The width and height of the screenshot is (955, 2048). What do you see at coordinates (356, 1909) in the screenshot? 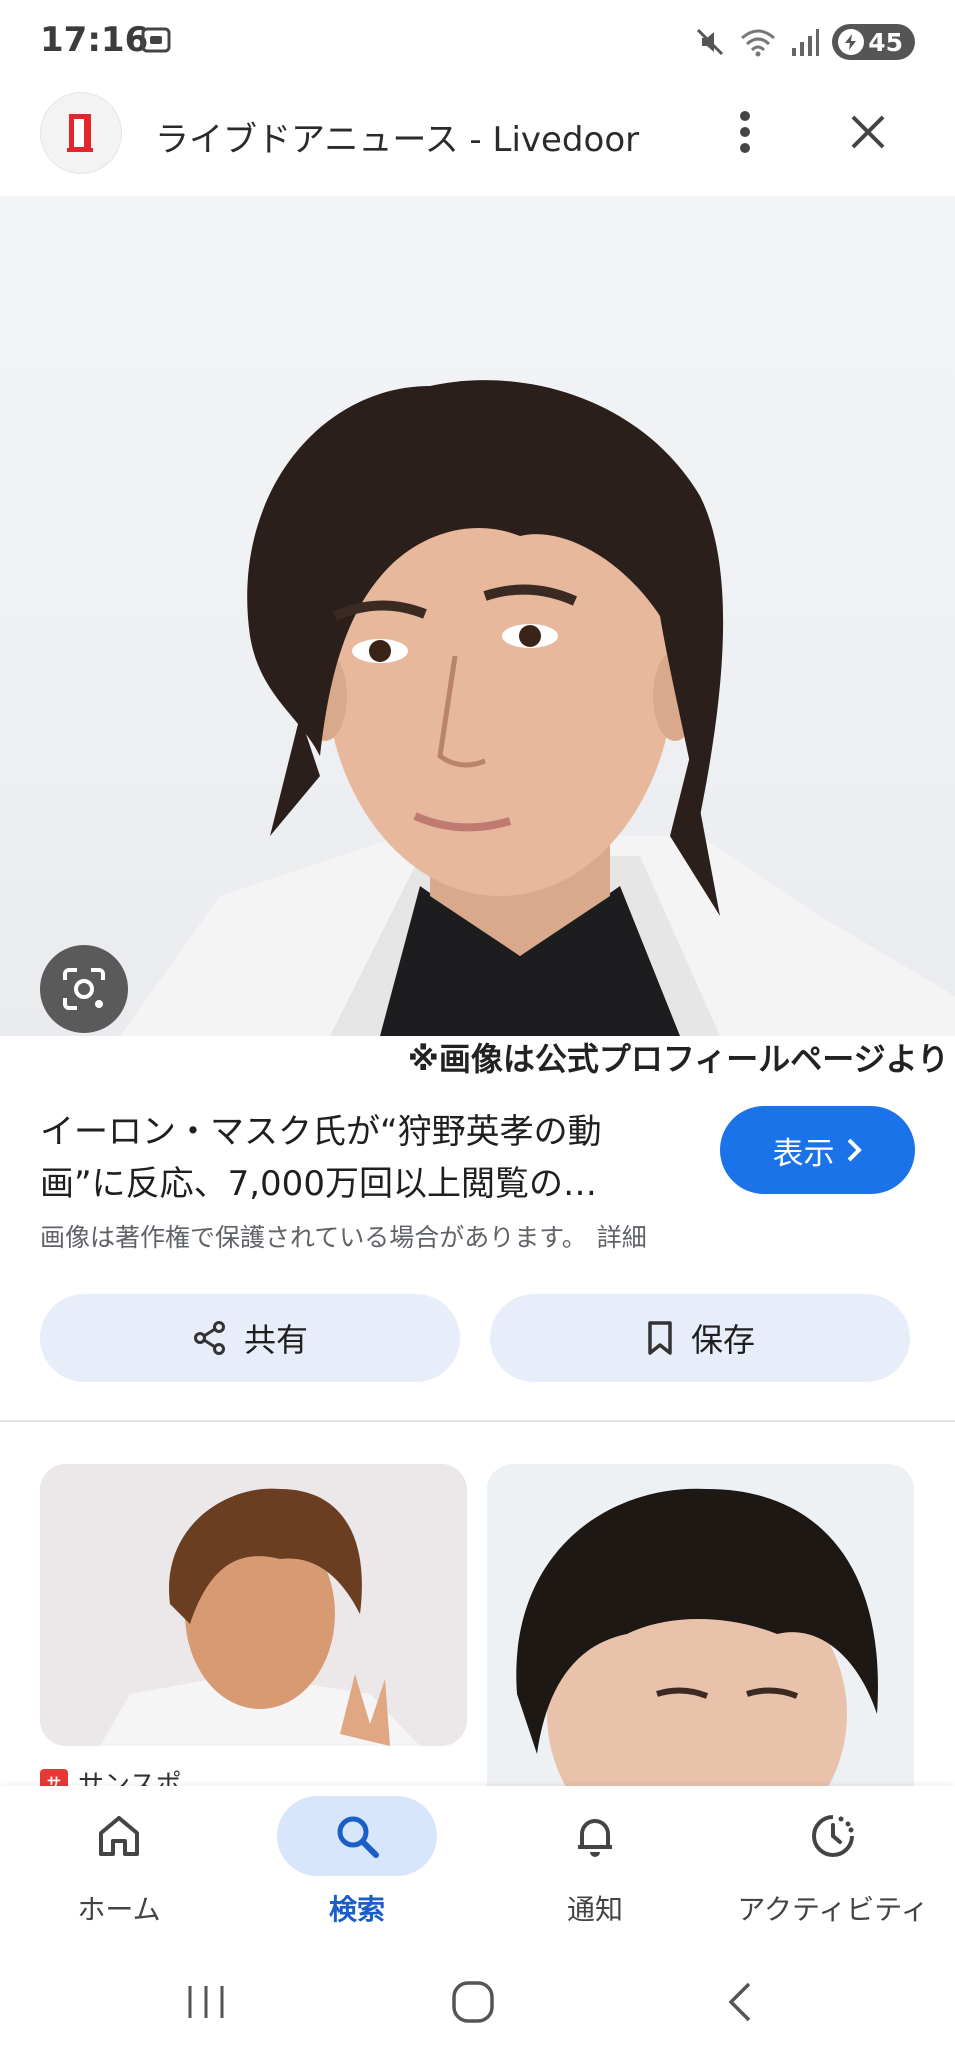
I see `nav-search-label: 検索` at bounding box center [356, 1909].